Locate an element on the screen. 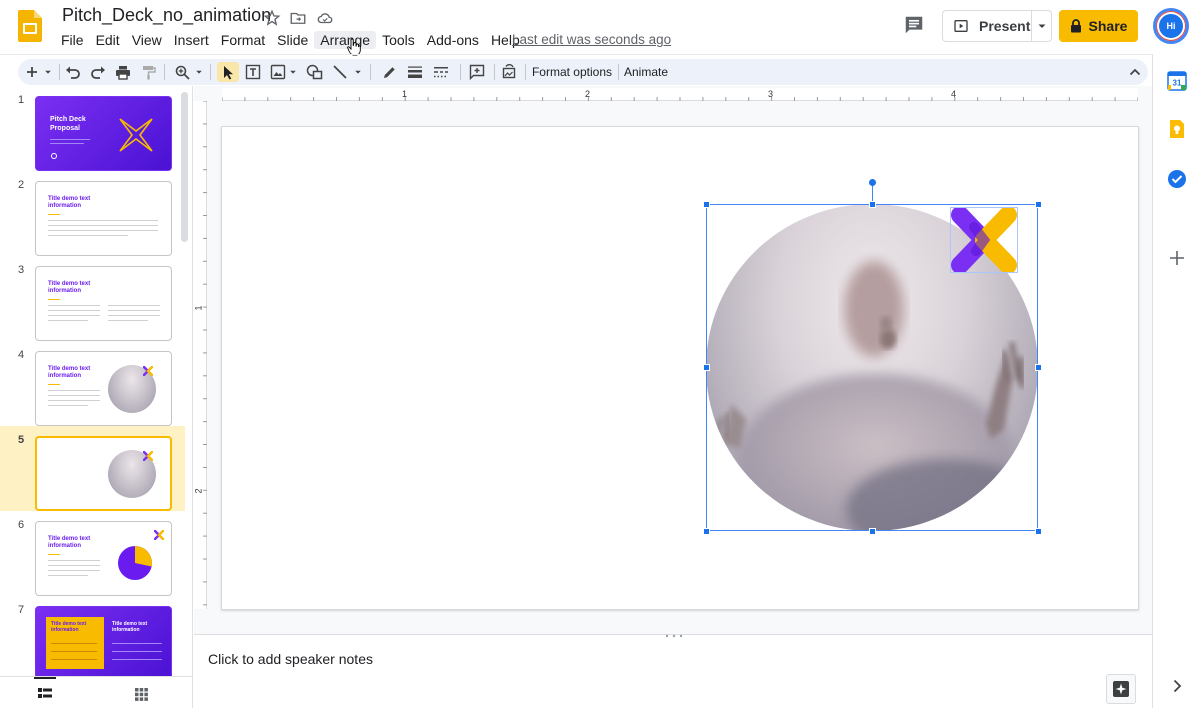 This screenshot has height=708, width=1200. insert-image-tool is located at coordinates (278, 72).